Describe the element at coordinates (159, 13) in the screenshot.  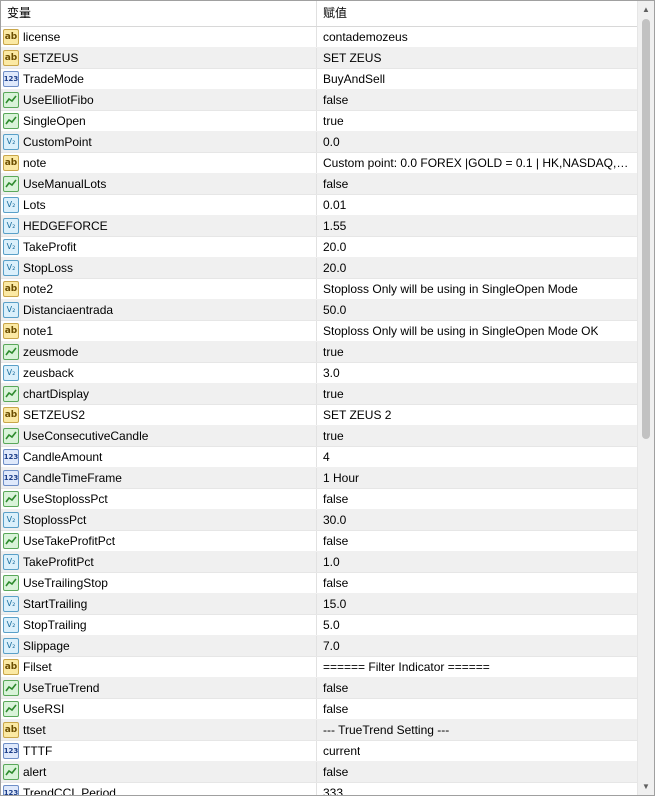
I see `column-header-variable: 变量` at that location.